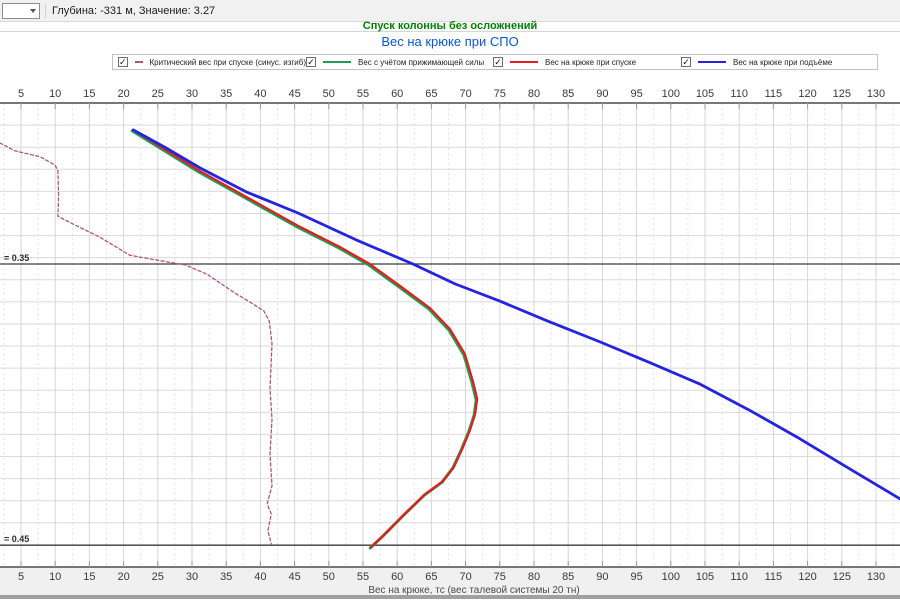  I want to click on x-tick-label-bottom: 130, so click(876, 577).